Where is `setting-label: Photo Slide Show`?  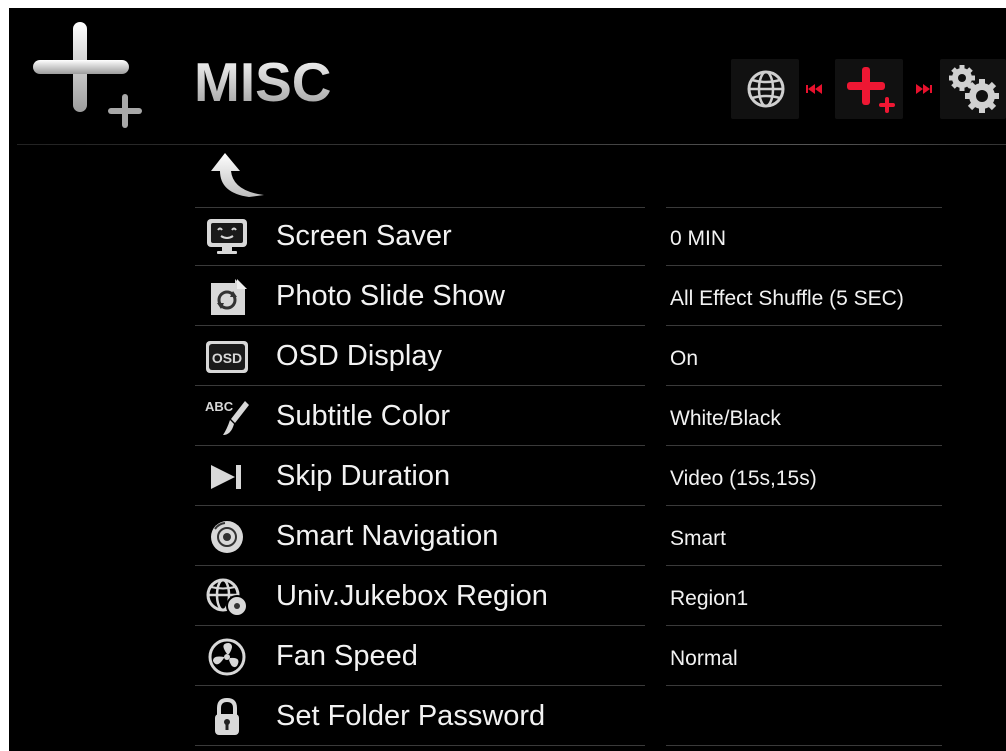
setting-label: Photo Slide Show is located at coordinates (390, 296).